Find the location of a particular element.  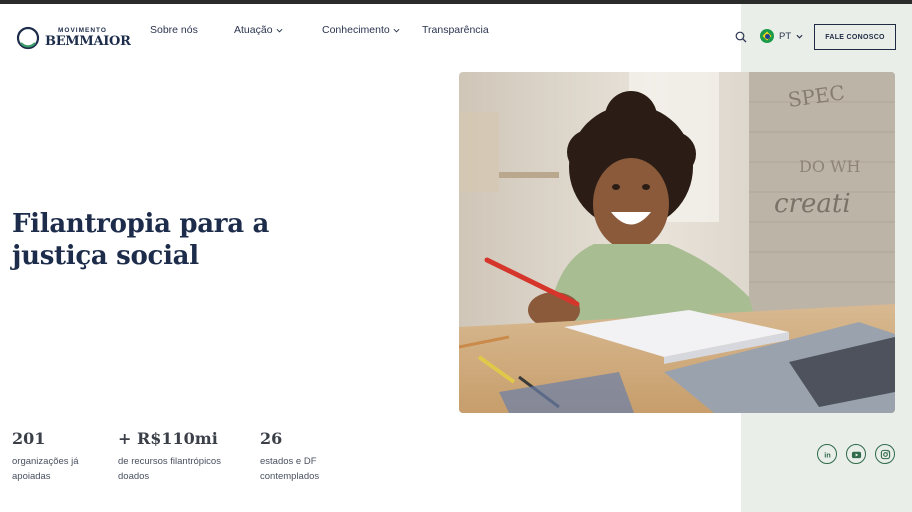

nav-item-label: Atuação is located at coordinates (253, 30).